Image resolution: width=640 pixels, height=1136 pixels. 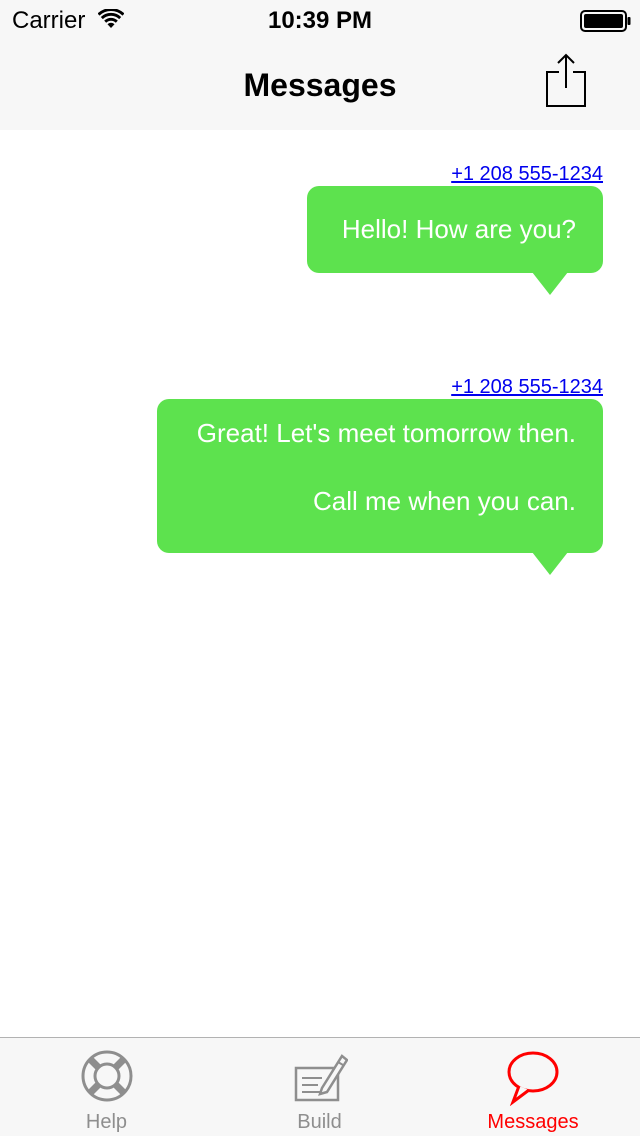 I want to click on status-bar: Carrier 10:39 PM, so click(x=320, y=20).